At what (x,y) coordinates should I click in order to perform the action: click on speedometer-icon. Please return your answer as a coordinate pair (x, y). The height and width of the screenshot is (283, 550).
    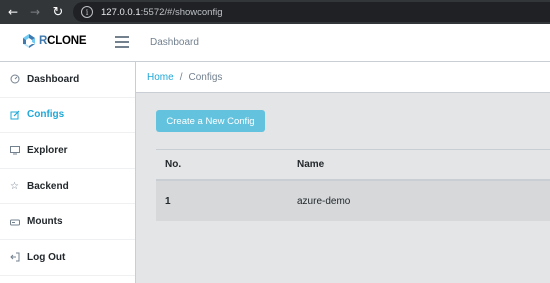
    Looking at the image, I should click on (14, 79).